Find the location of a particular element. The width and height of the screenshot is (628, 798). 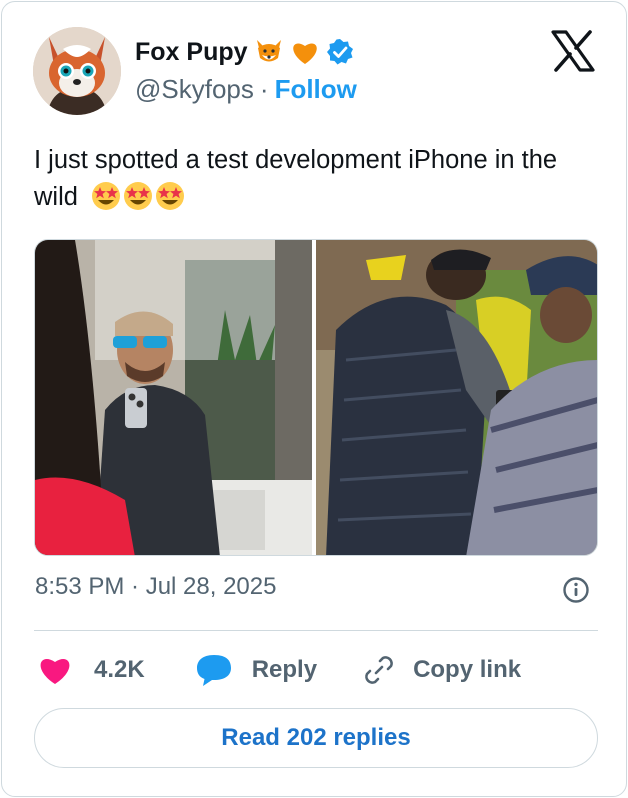

copy-link-button: Copy link is located at coordinates (441, 670).